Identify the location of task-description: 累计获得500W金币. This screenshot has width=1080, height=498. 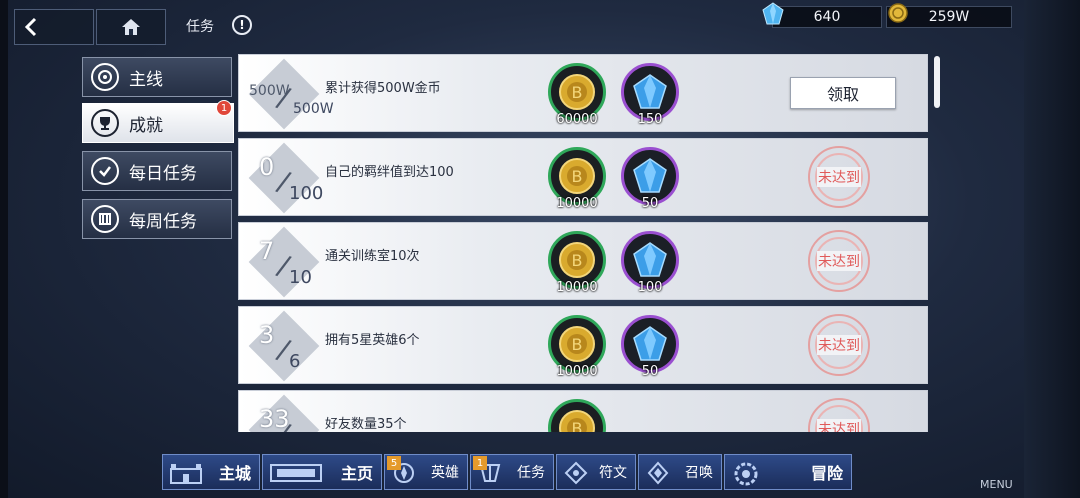
(383, 88).